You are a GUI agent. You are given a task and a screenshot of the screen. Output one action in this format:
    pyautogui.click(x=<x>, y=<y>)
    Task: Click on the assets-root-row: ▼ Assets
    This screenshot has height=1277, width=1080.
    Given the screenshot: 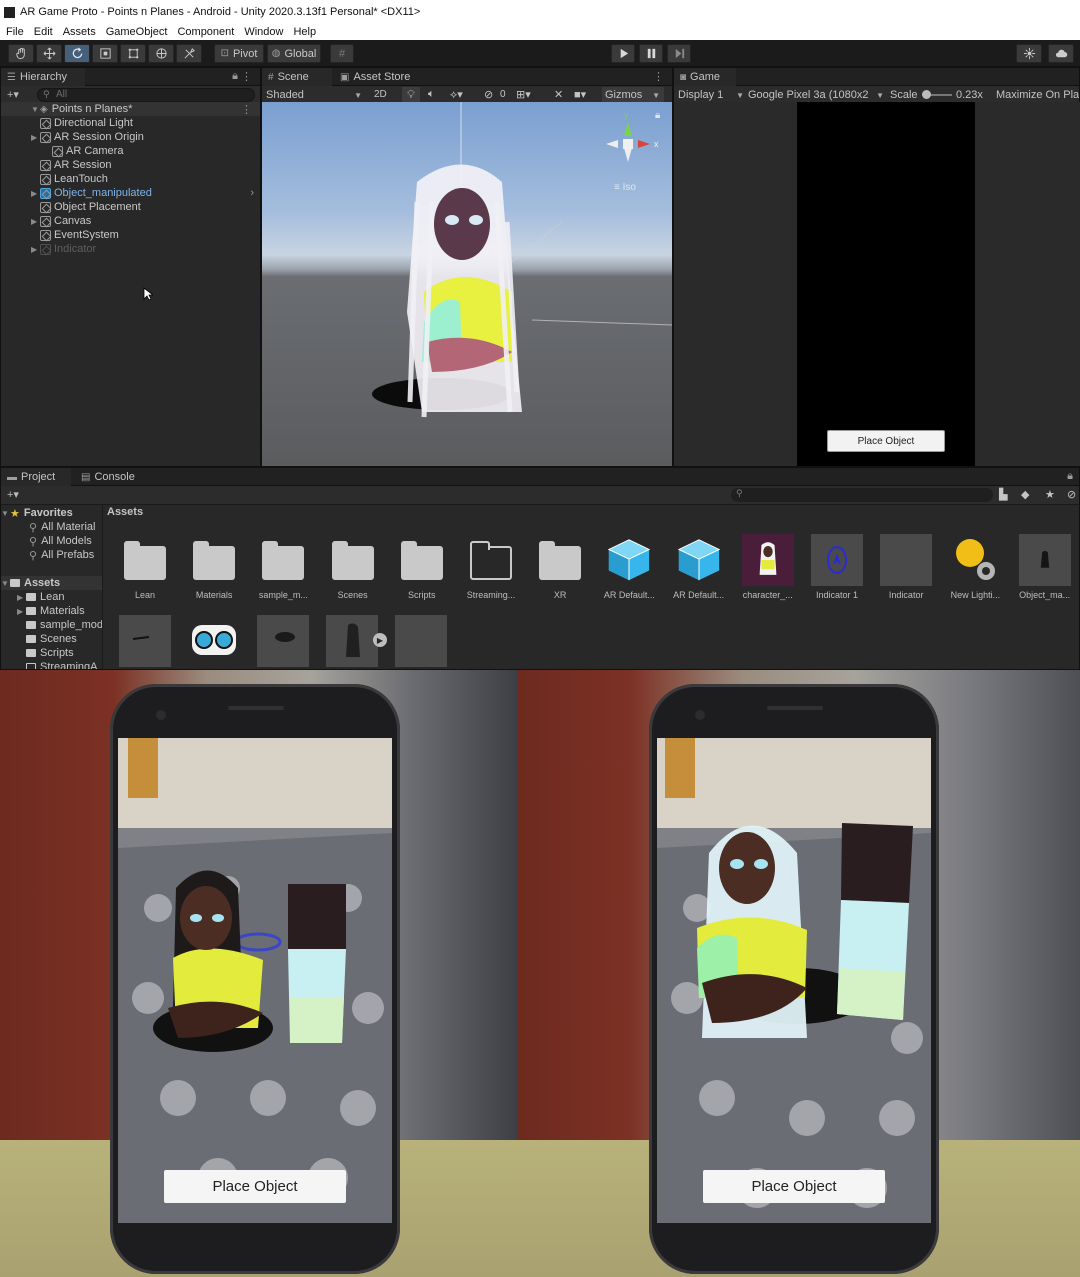 What is the action you would take?
    pyautogui.click(x=51, y=583)
    